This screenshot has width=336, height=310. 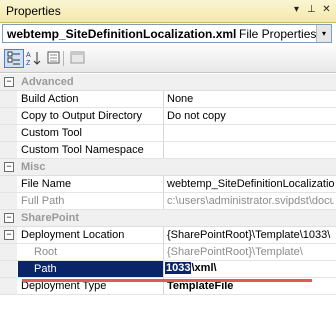 I want to click on path-value-selected: 1033, so click(x=178, y=268).